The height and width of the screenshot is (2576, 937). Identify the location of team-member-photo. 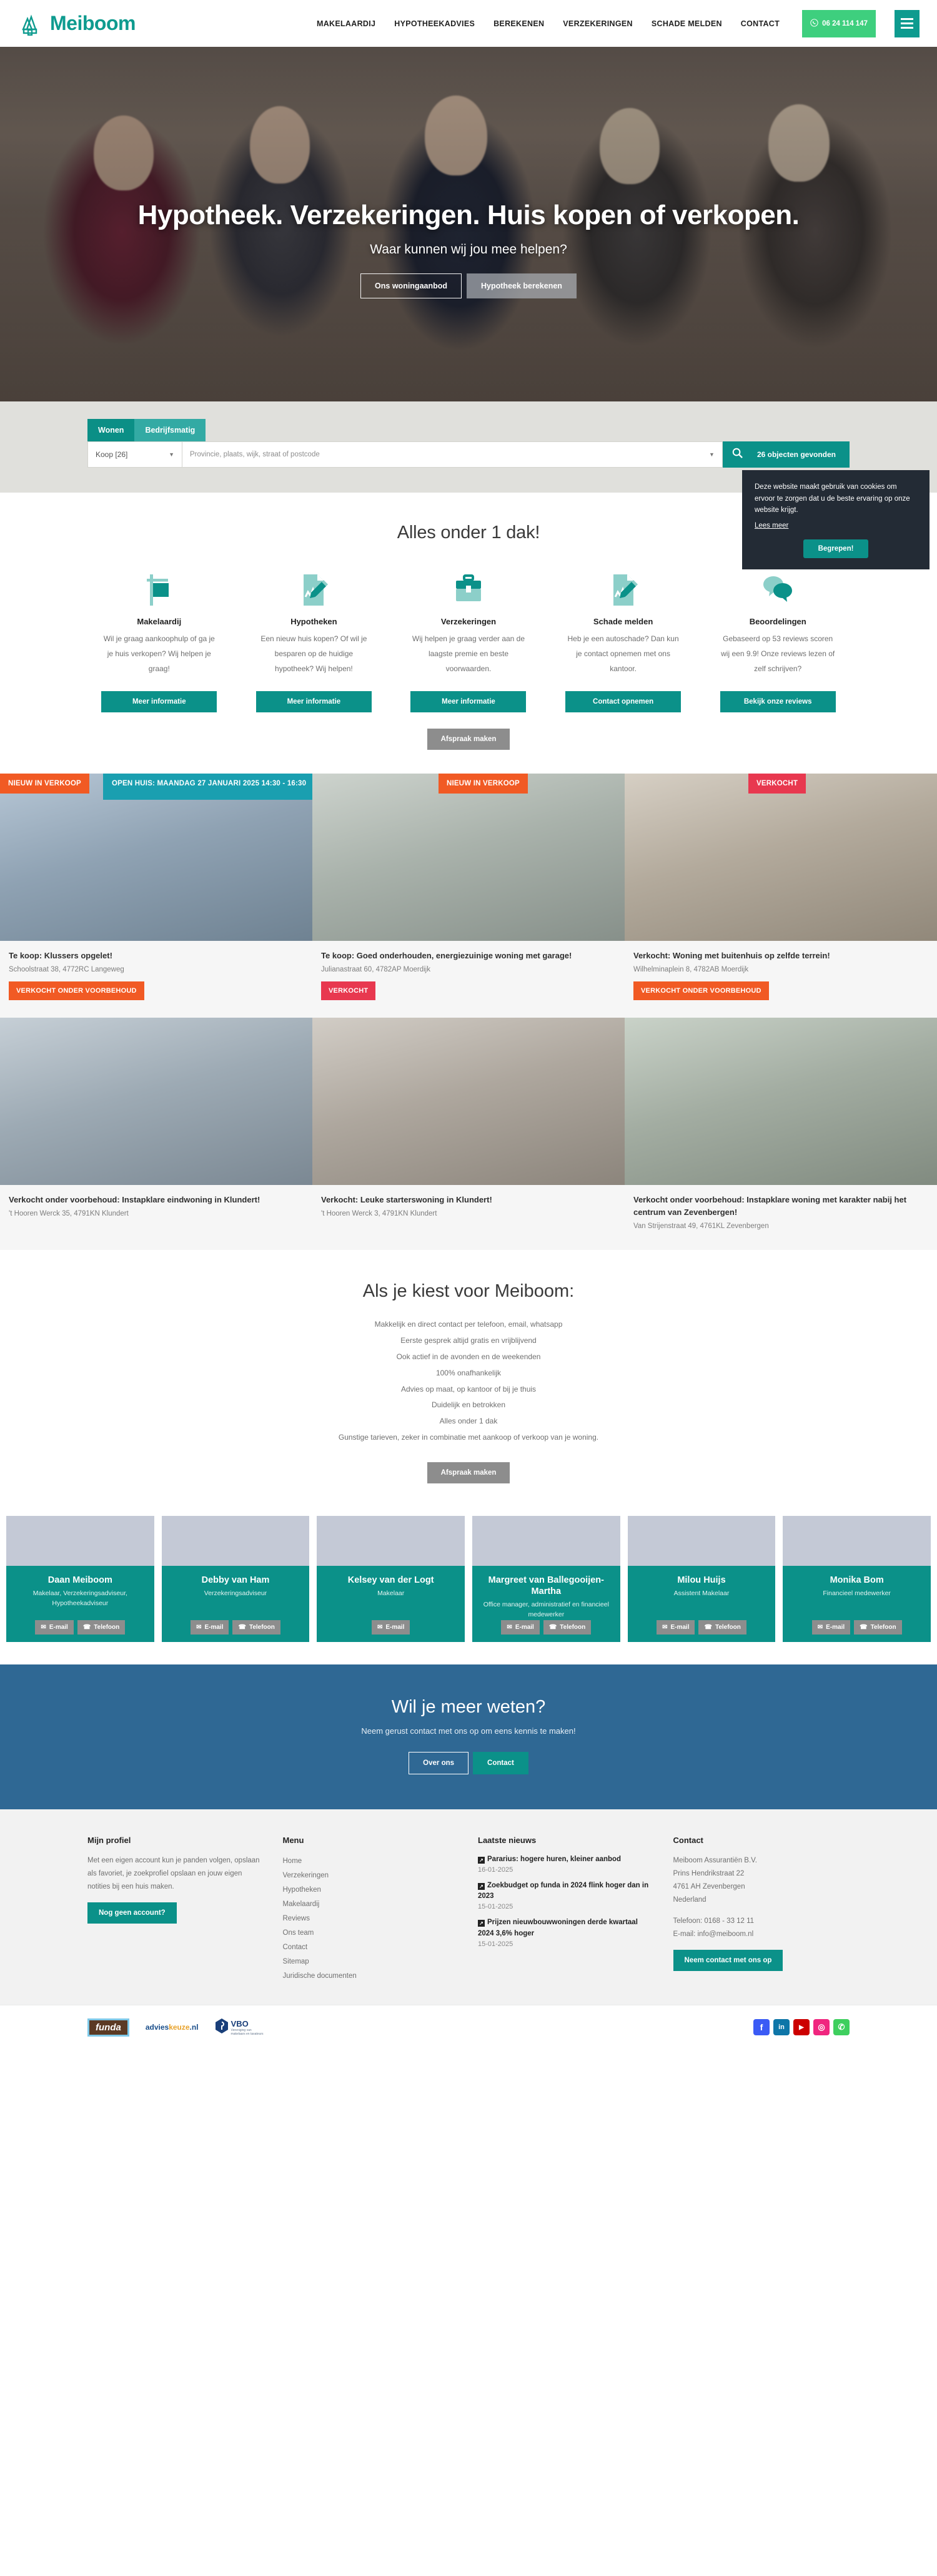
(391, 1540).